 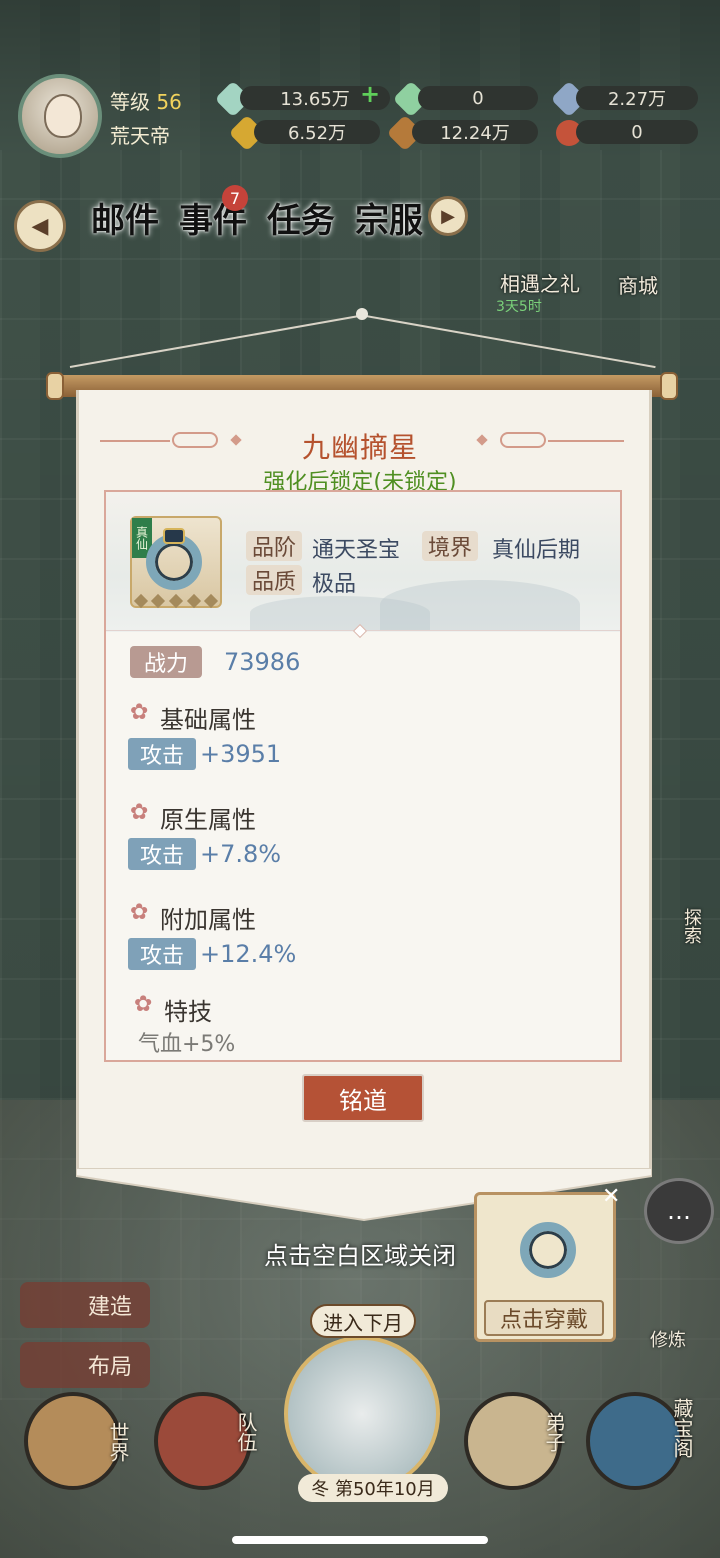 I want to click on base-attack-label: 攻击, so click(x=162, y=754).